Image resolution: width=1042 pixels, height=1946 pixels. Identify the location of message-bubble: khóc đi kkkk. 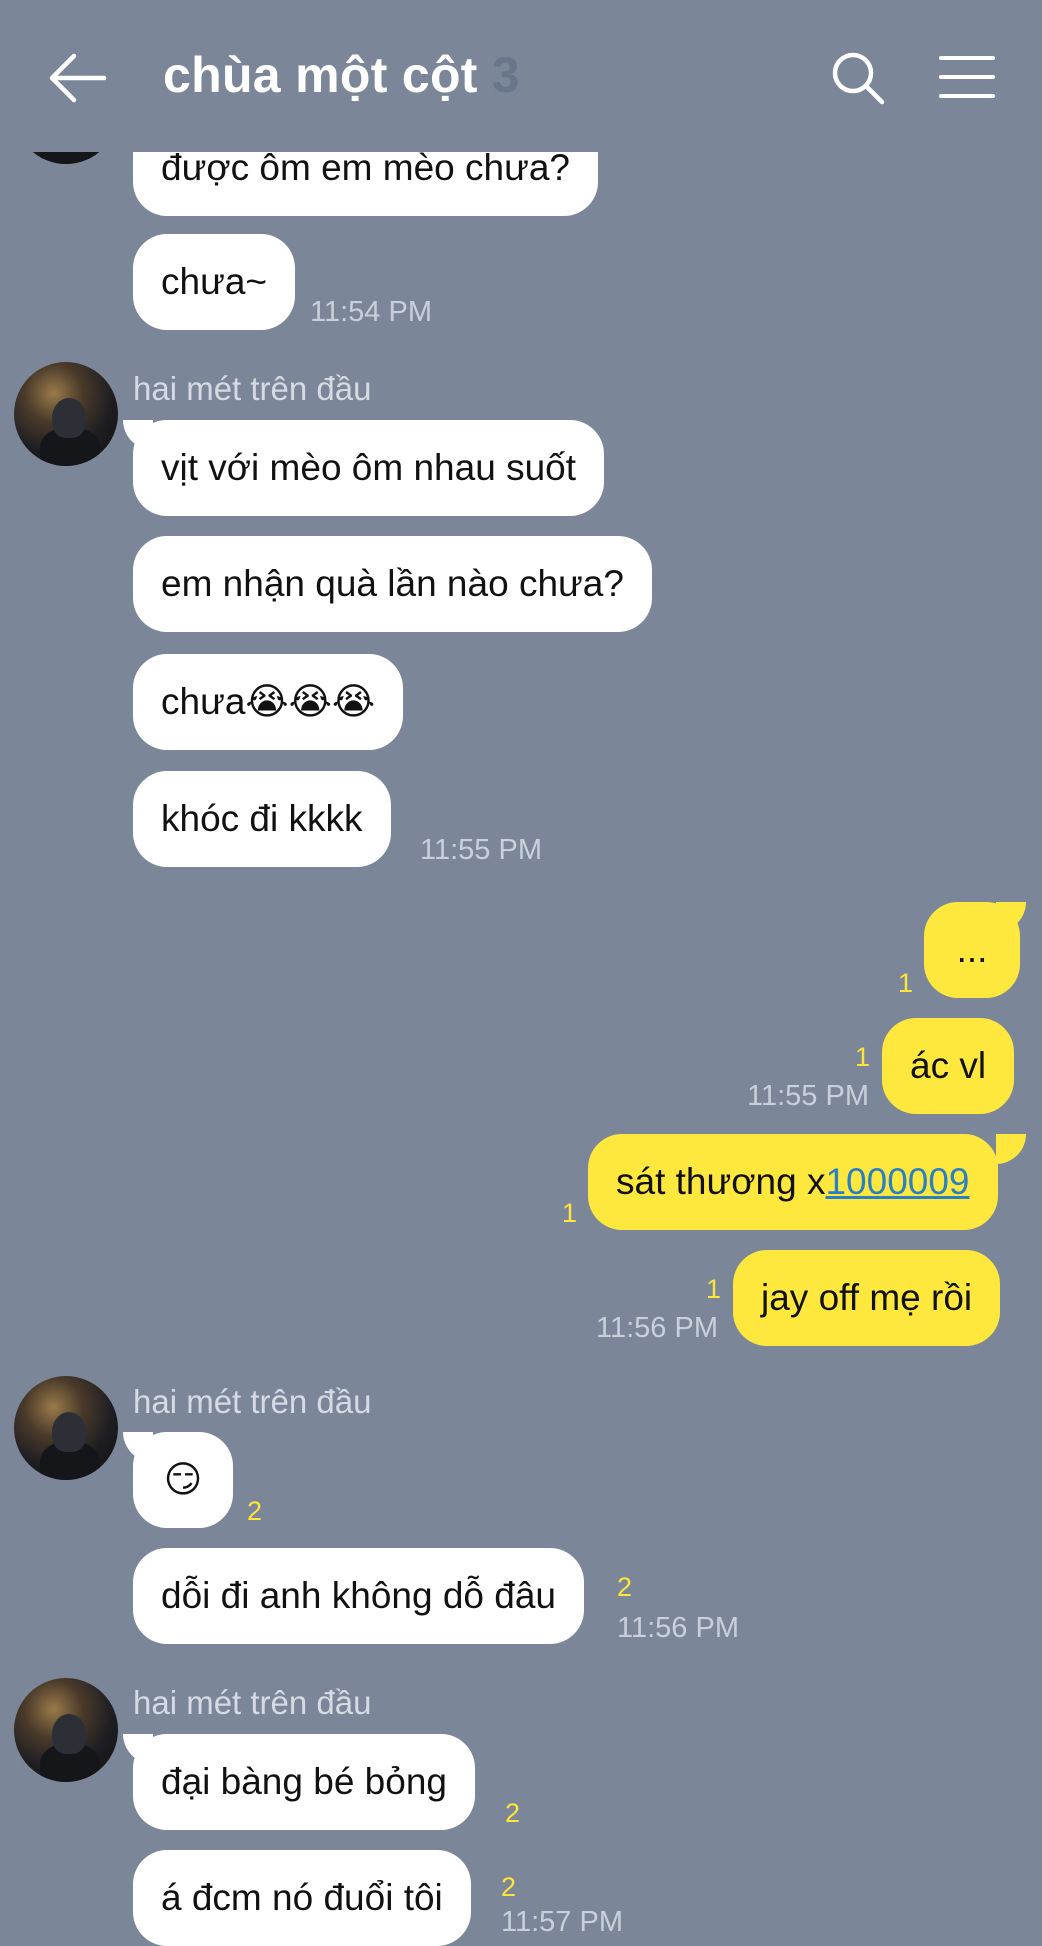
(262, 819).